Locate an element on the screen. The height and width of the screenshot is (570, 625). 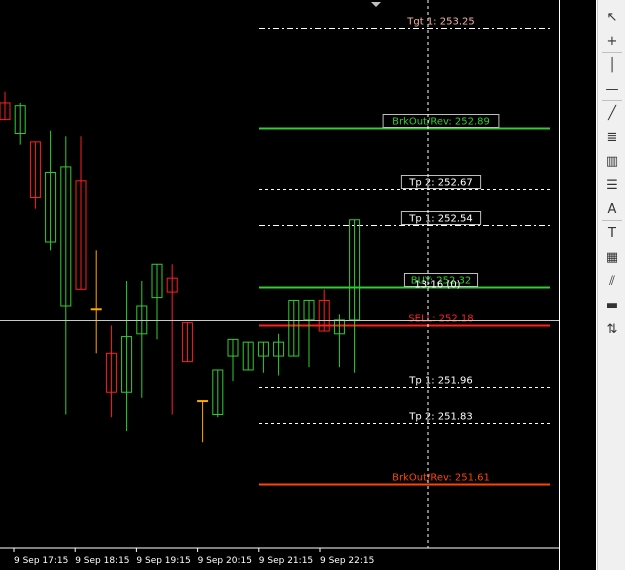
gann-grid-icon: ▦ is located at coordinates (612, 257).